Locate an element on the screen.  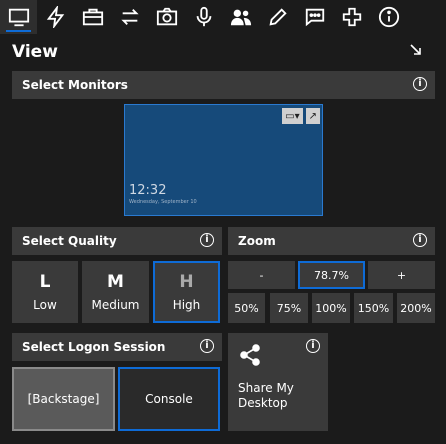
panel-title: View is located at coordinates (35, 52).